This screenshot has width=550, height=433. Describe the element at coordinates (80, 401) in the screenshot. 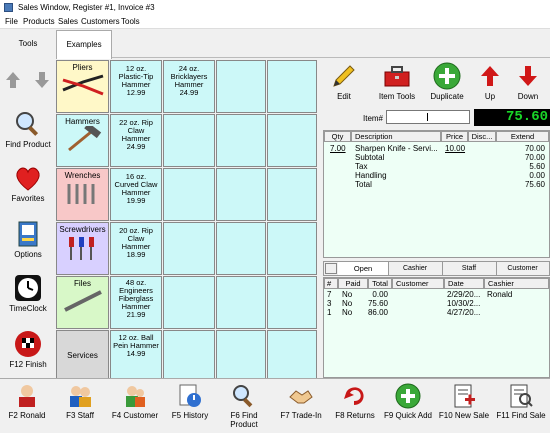

I see `f3-staff-button: F3 Staff` at that location.